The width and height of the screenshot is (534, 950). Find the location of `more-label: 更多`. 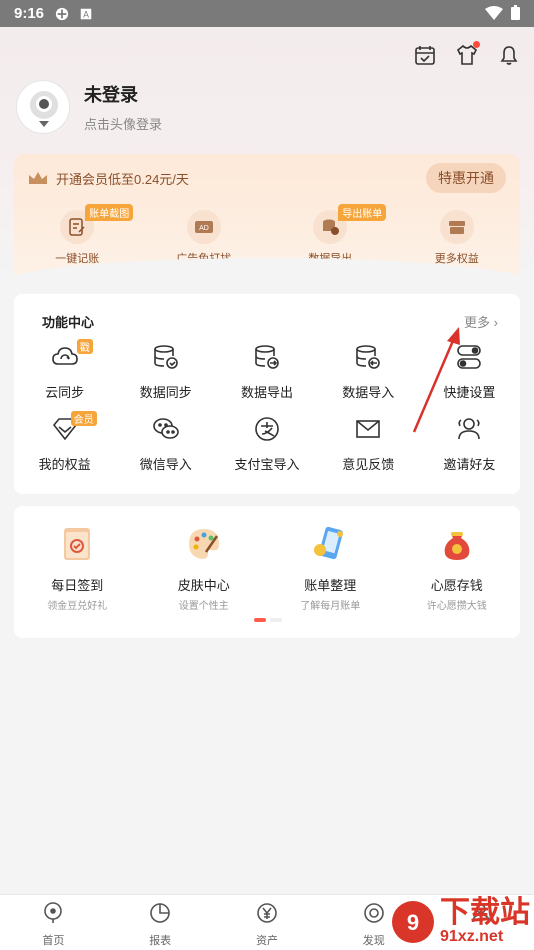

more-label: 更多 is located at coordinates (477, 322).